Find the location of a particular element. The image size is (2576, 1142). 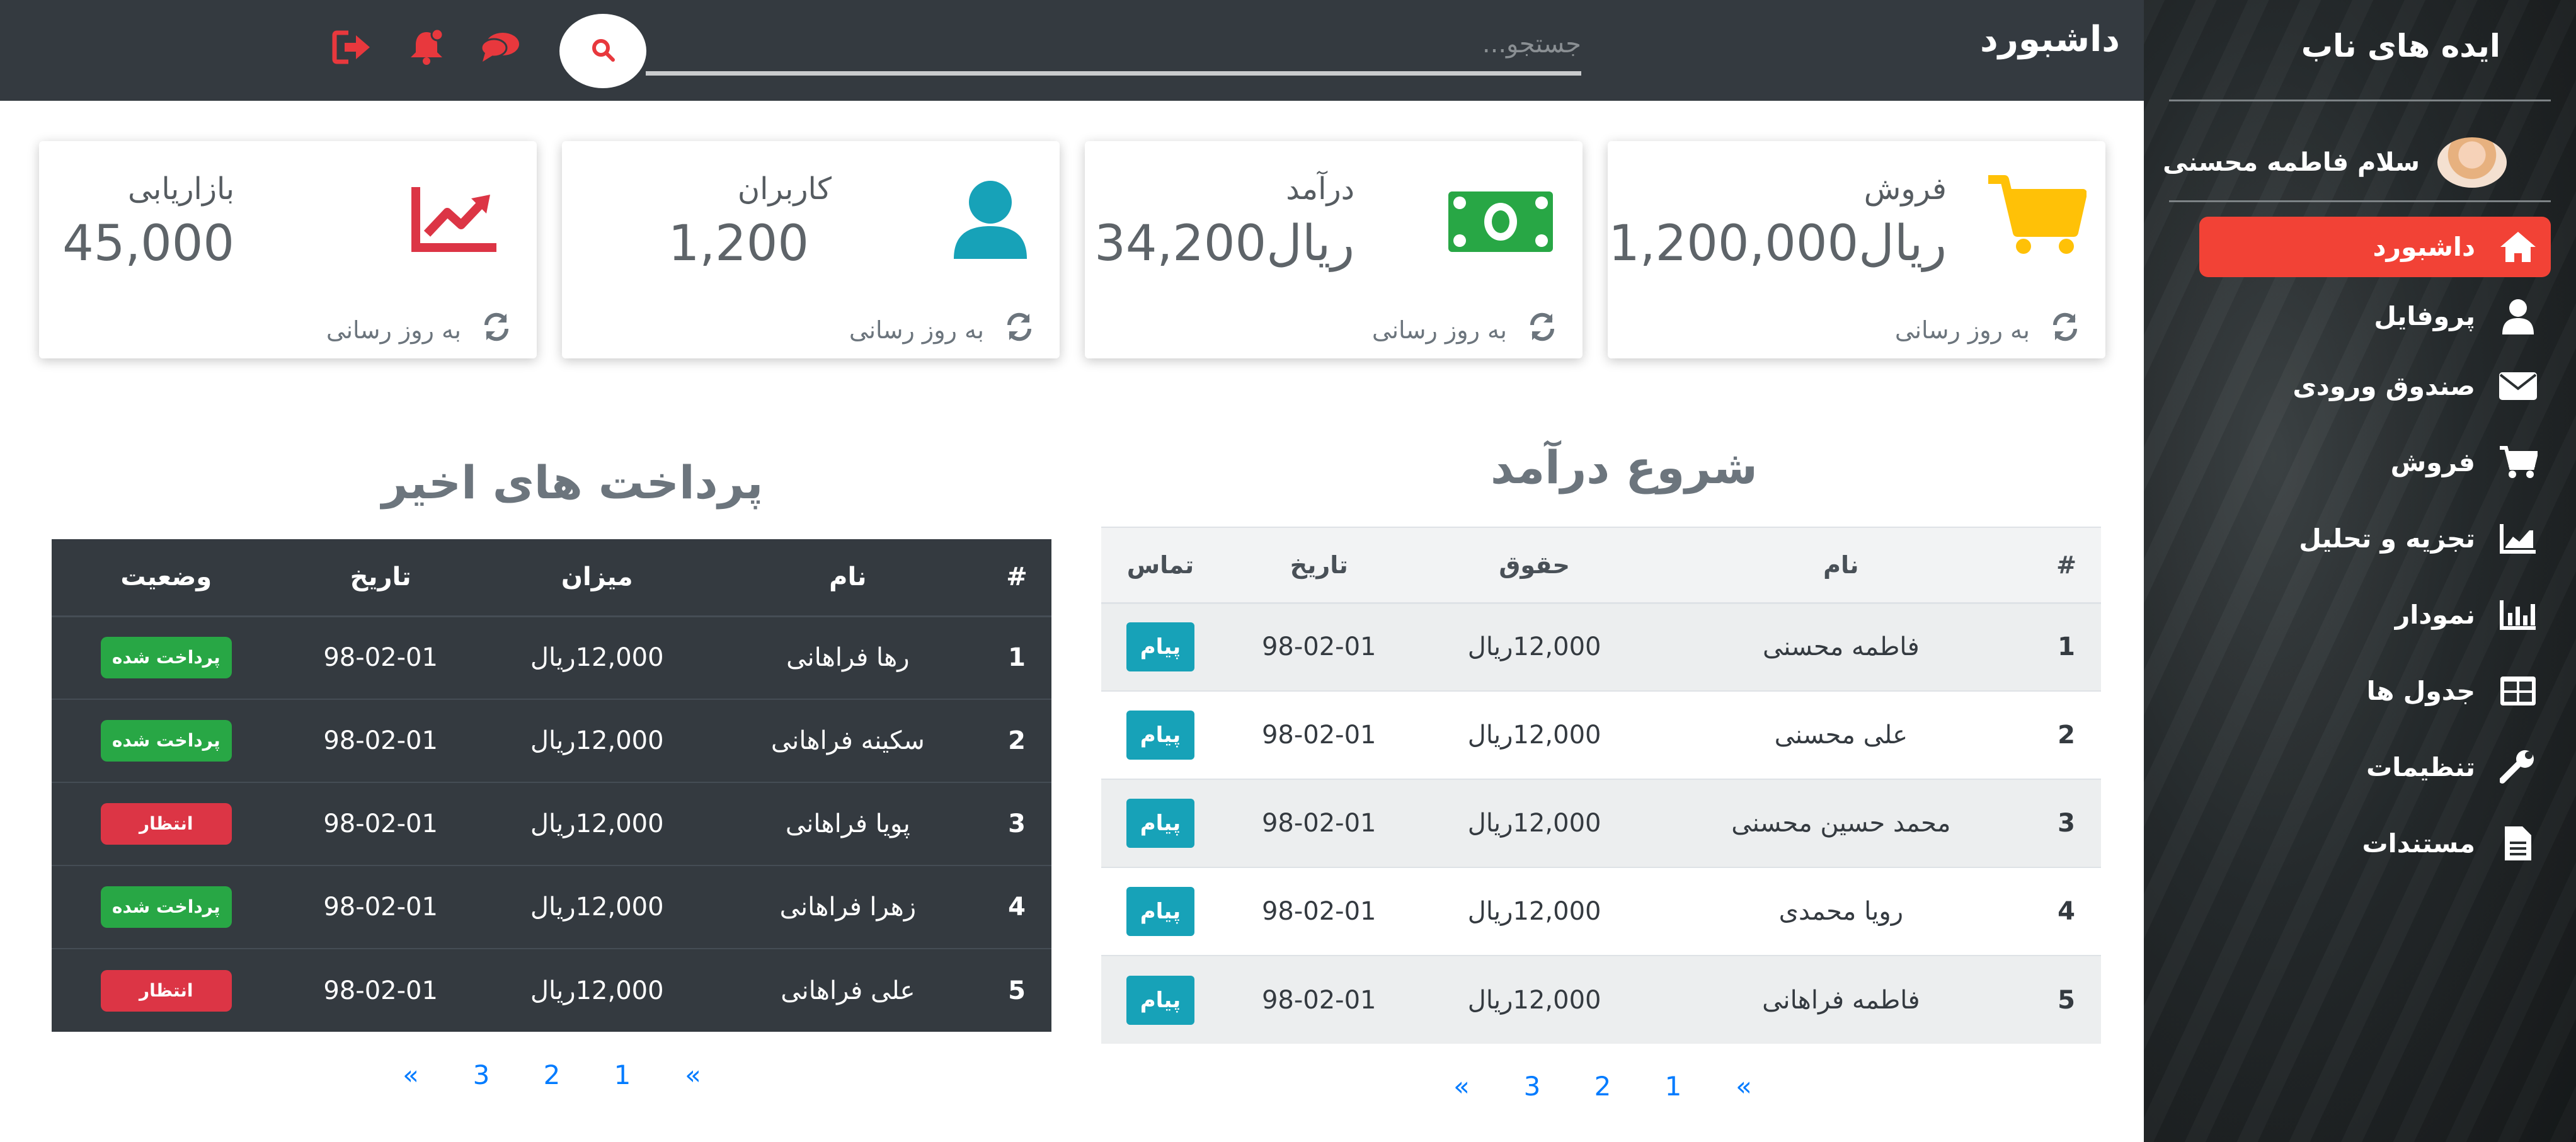

cart-icon is located at coordinates (2518, 462).